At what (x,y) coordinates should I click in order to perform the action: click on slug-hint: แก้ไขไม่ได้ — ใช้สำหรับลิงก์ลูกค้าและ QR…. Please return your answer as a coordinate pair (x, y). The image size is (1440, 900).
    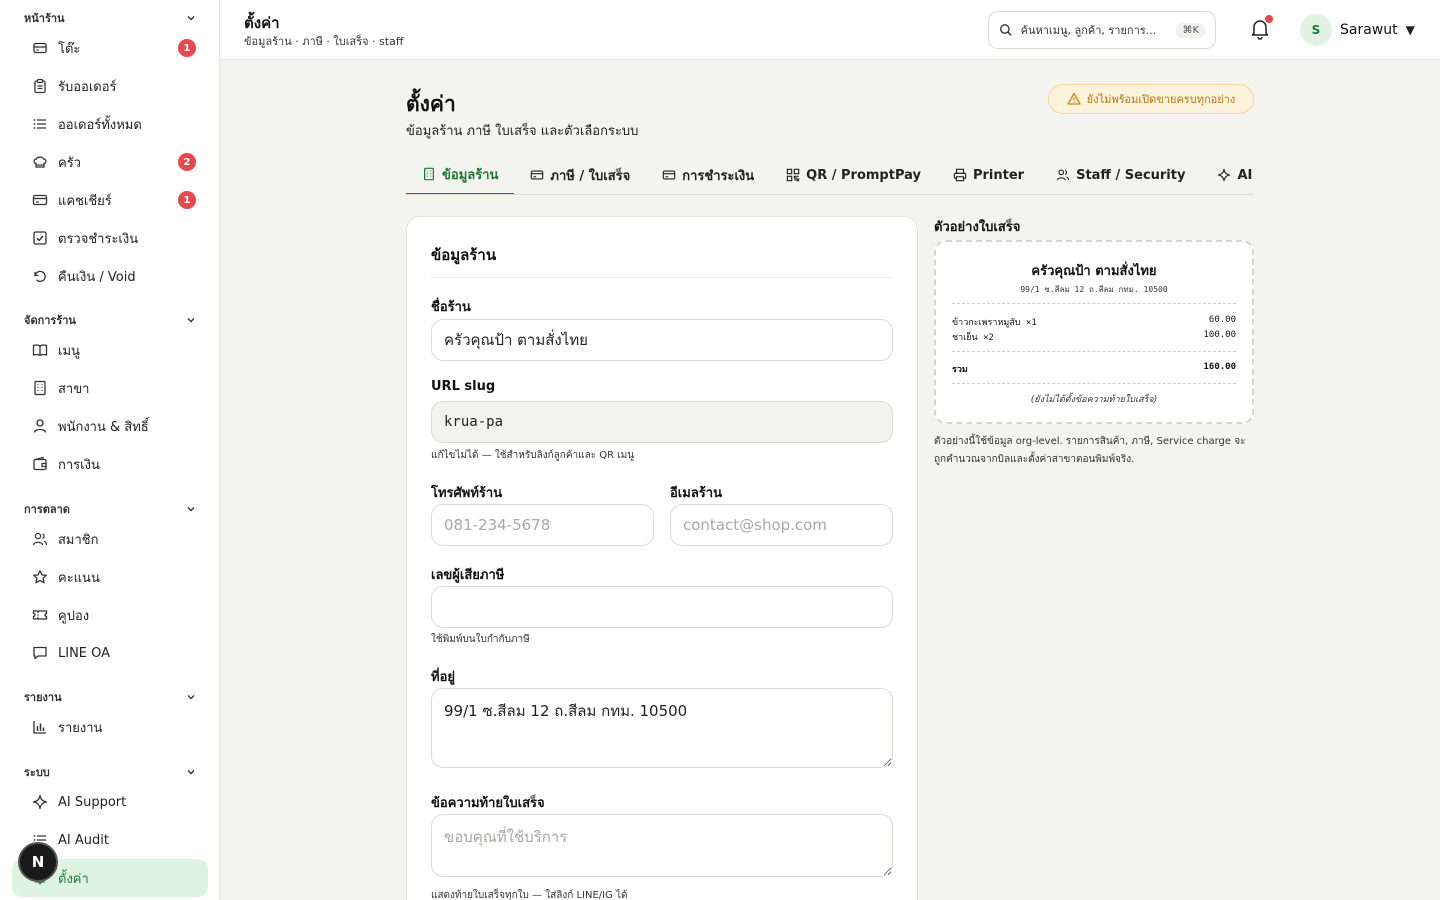
    Looking at the image, I should click on (533, 455).